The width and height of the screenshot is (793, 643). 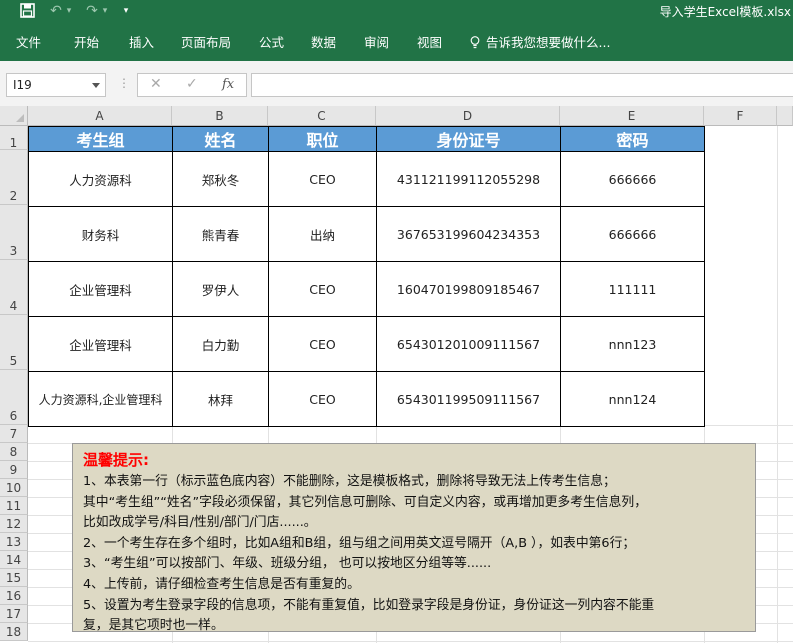 What do you see at coordinates (632, 116) in the screenshot?
I see `column-header-e: E` at bounding box center [632, 116].